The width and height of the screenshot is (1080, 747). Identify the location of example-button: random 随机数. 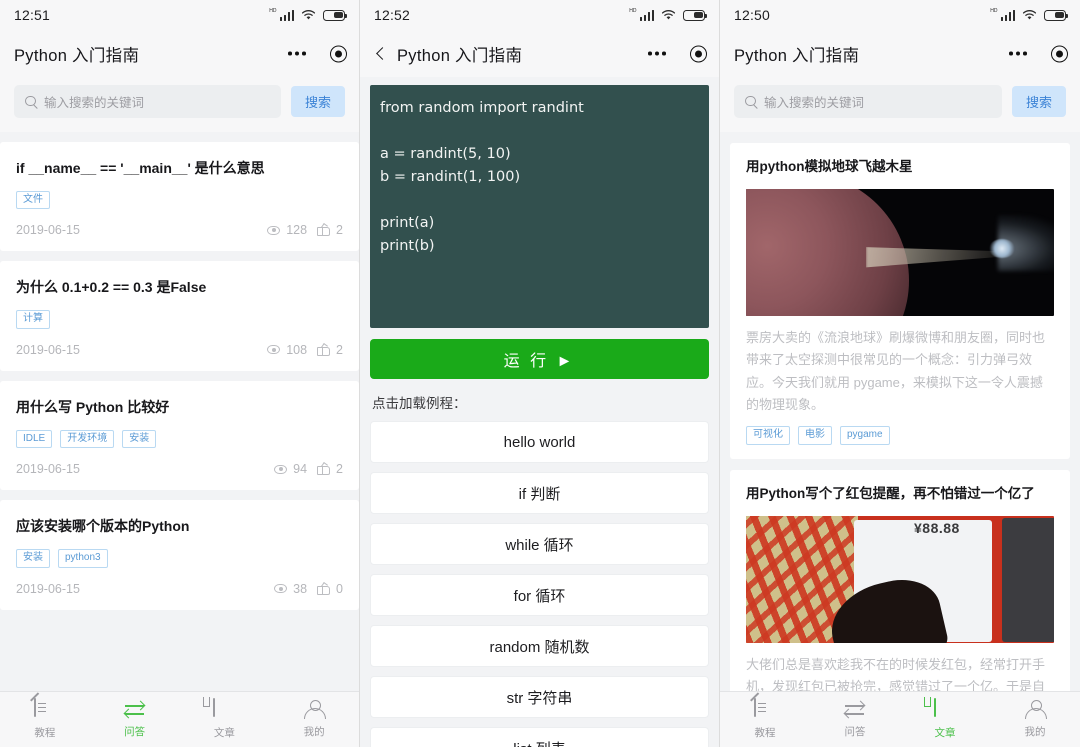
(539, 646).